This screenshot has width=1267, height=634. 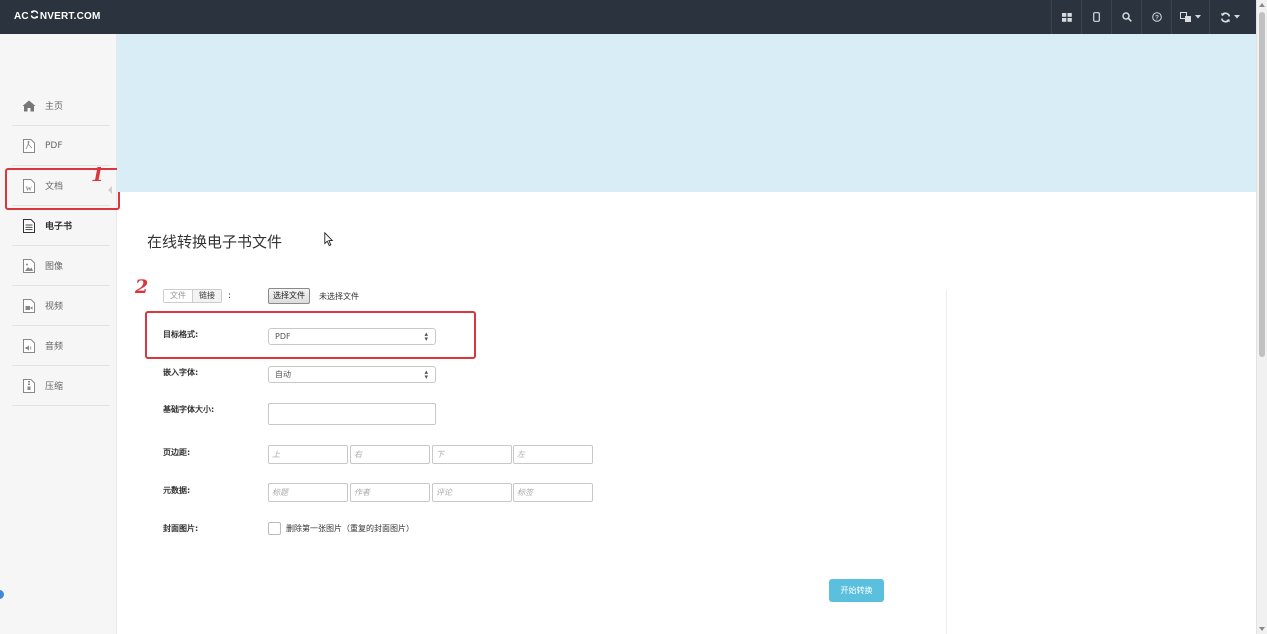 What do you see at coordinates (142, 287) in the screenshot?
I see `annotation-number-2: 2` at bounding box center [142, 287].